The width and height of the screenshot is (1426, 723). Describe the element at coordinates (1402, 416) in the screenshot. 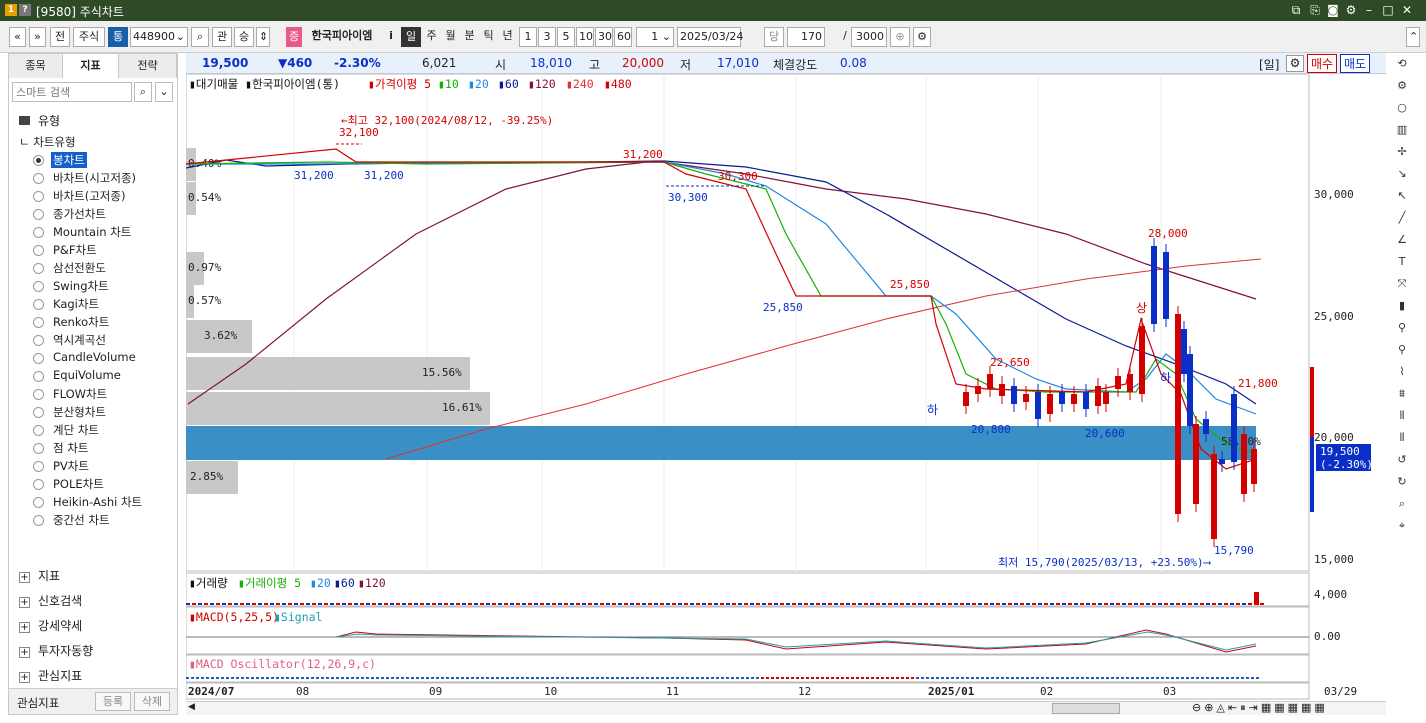

I see `period-icon: ⦀` at that location.